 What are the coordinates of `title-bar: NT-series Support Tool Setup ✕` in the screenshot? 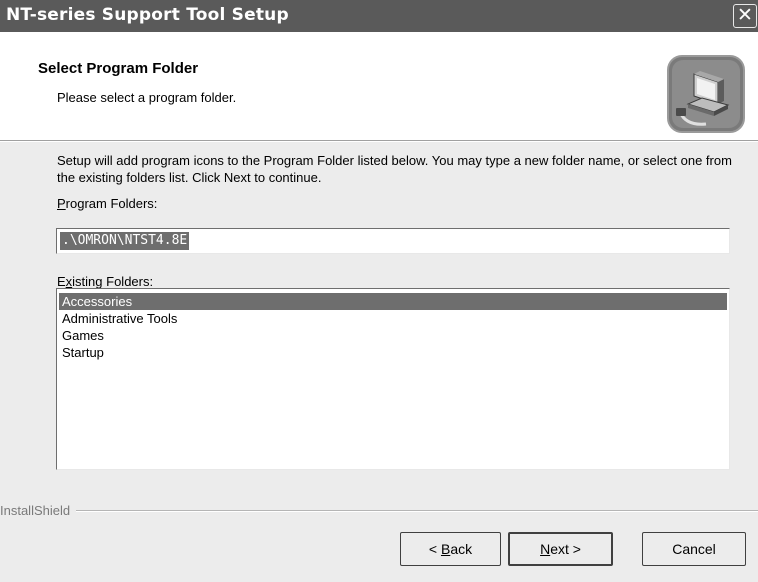 It's located at (379, 16).